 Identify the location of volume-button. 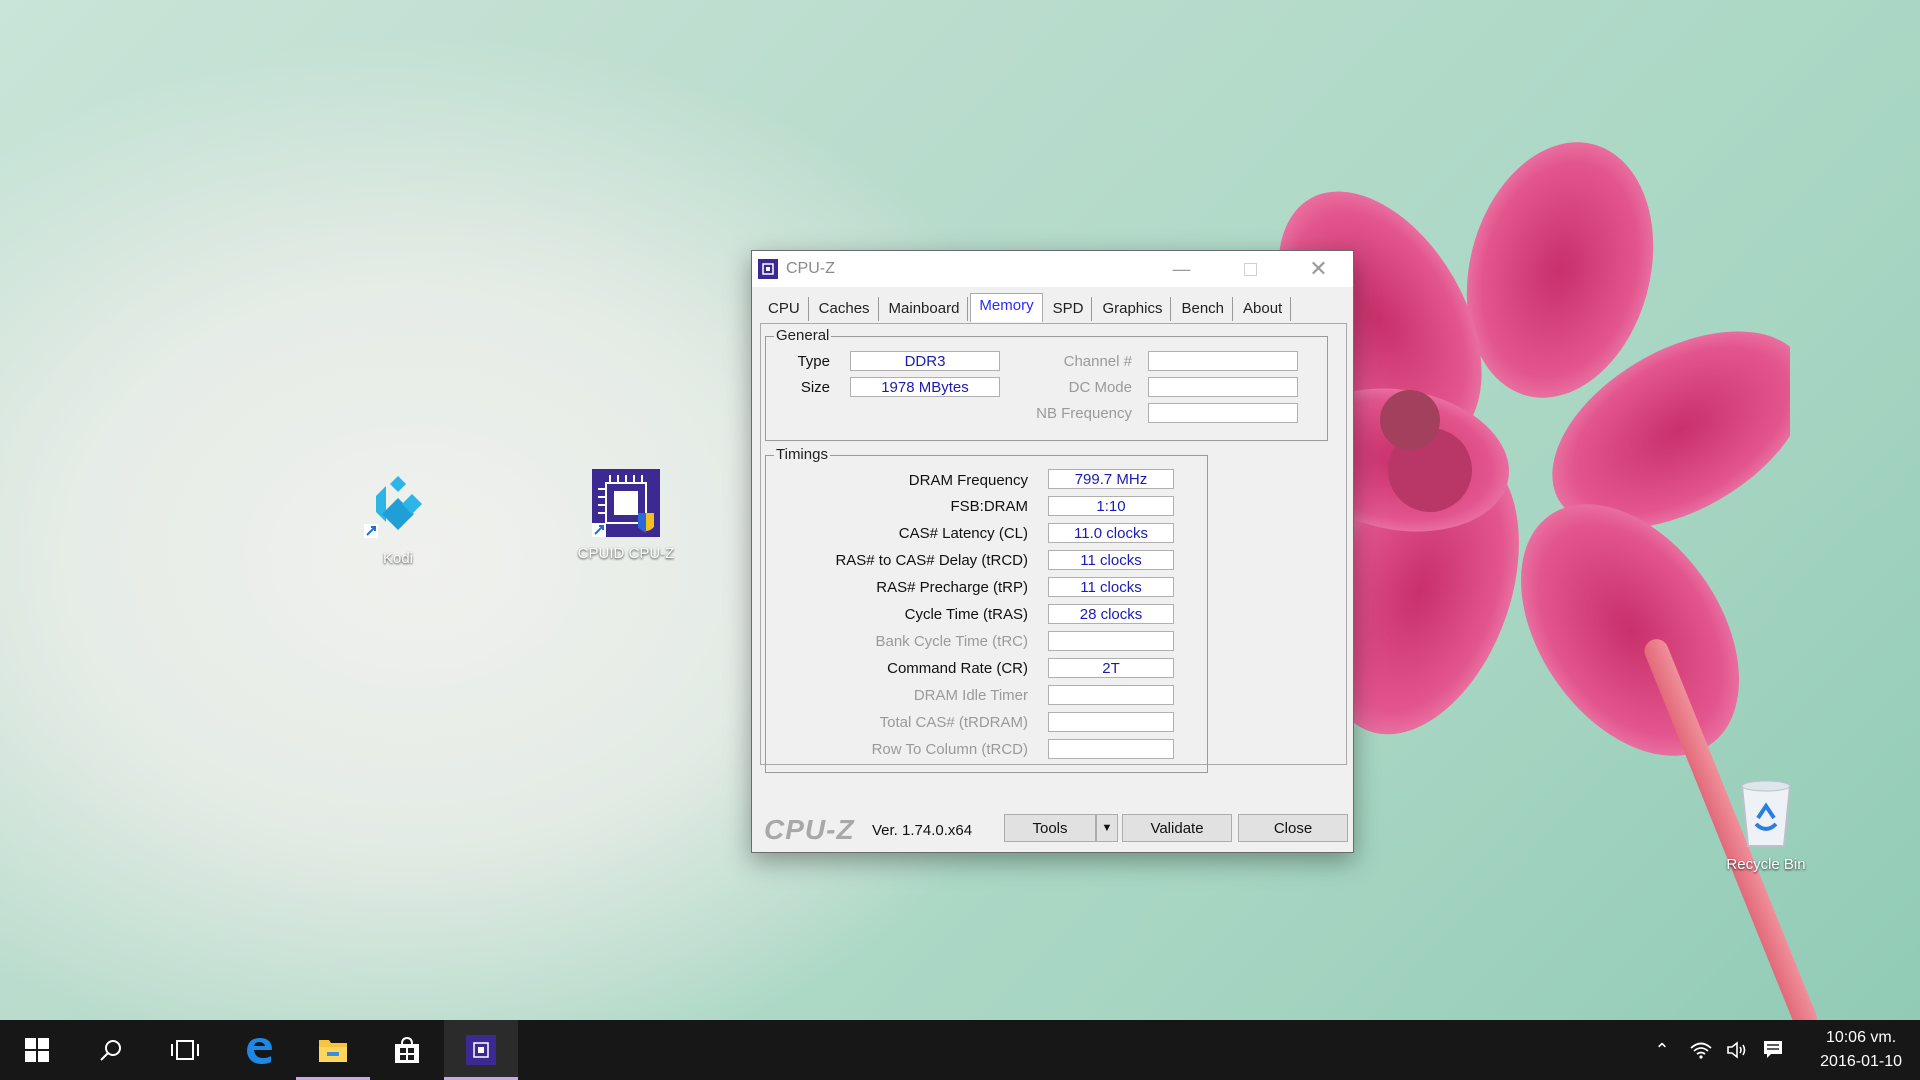
(1737, 1050).